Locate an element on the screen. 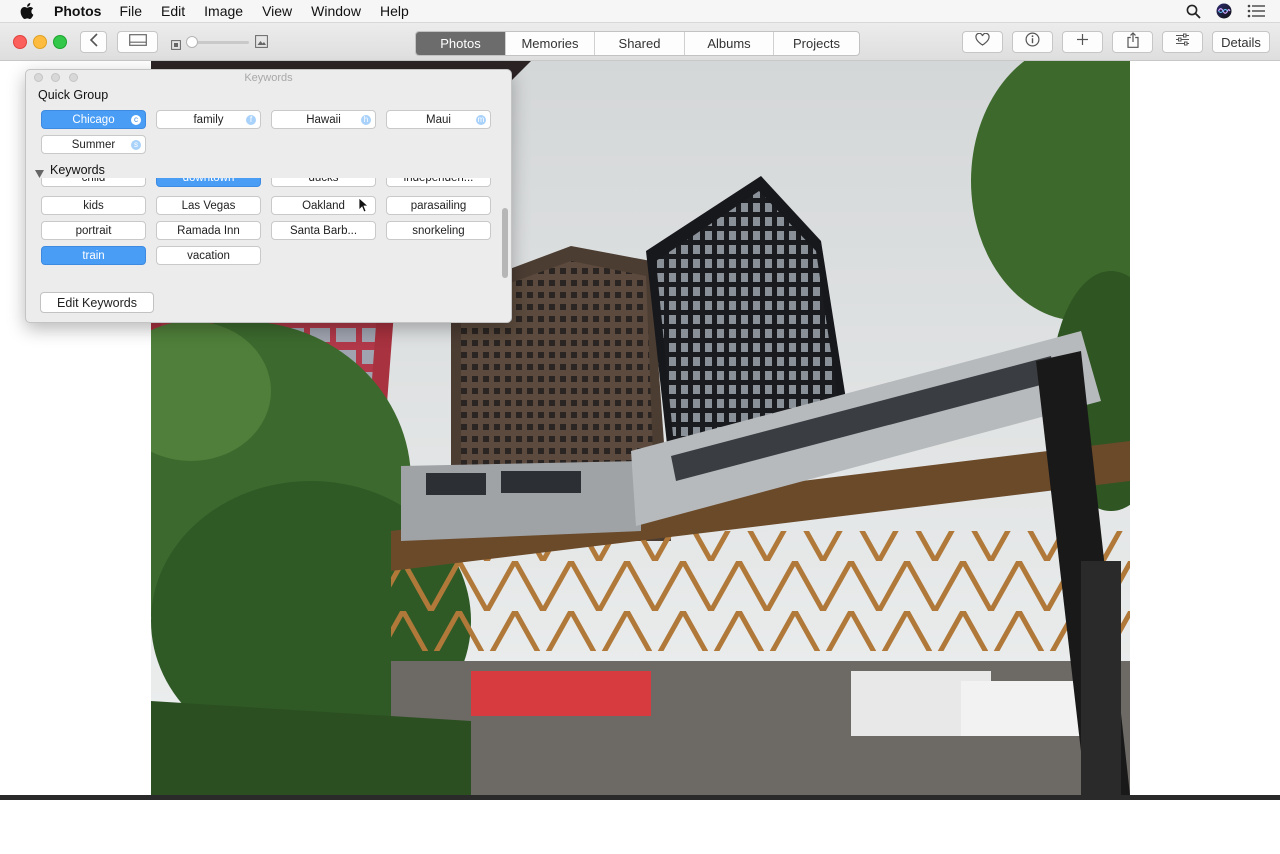  quick-group-chicago: Chicago c is located at coordinates (93, 119).